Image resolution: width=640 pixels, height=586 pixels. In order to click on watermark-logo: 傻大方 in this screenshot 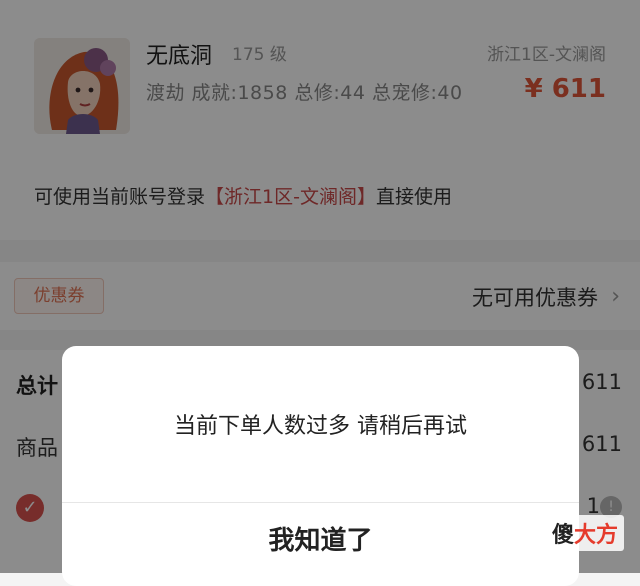, I will do `click(584, 533)`.